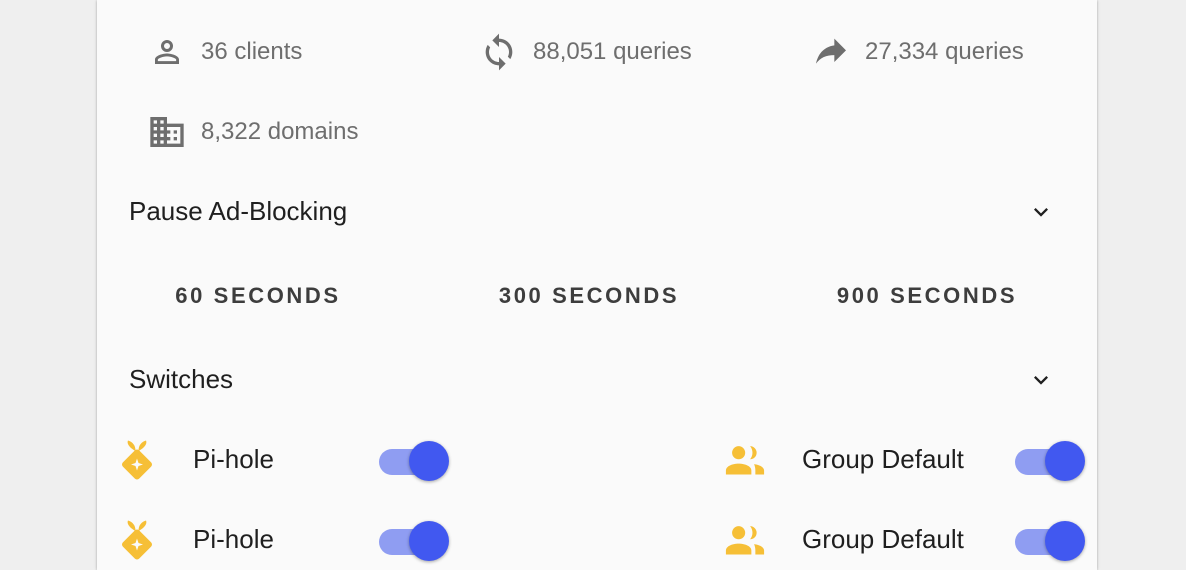  What do you see at coordinates (499, 52) in the screenshot?
I see `sync-icon` at bounding box center [499, 52].